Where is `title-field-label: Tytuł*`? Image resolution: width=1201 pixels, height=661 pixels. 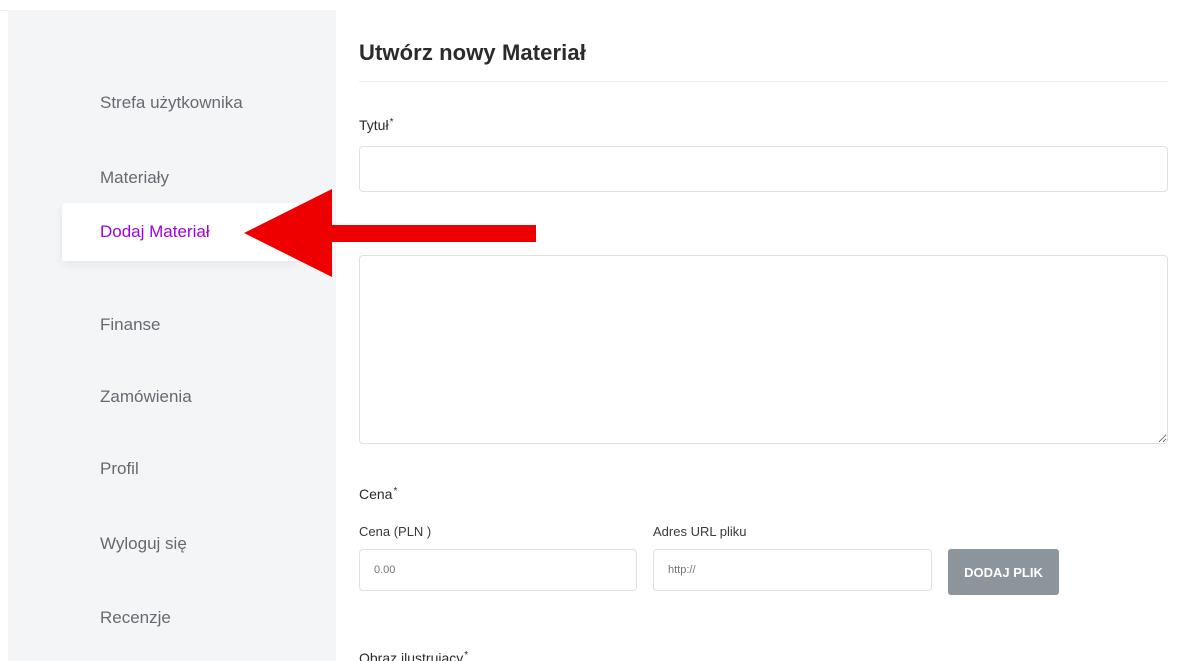 title-field-label: Tytuł* is located at coordinates (376, 125).